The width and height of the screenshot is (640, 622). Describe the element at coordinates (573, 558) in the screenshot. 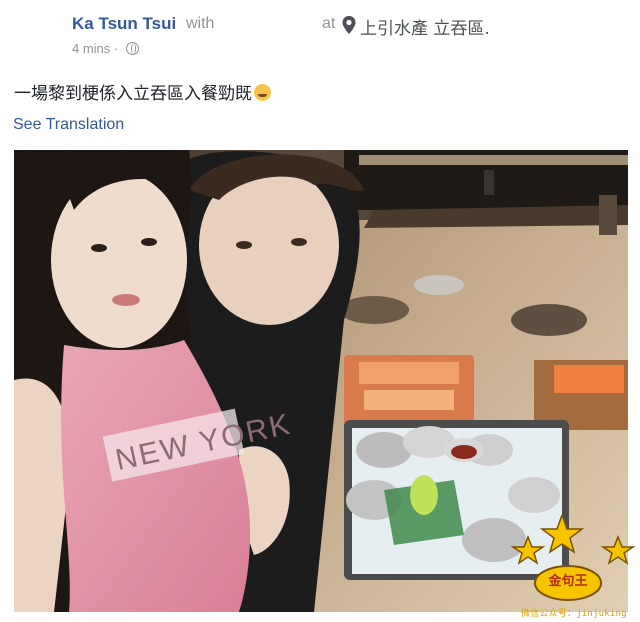

I see `watermark-badge` at that location.